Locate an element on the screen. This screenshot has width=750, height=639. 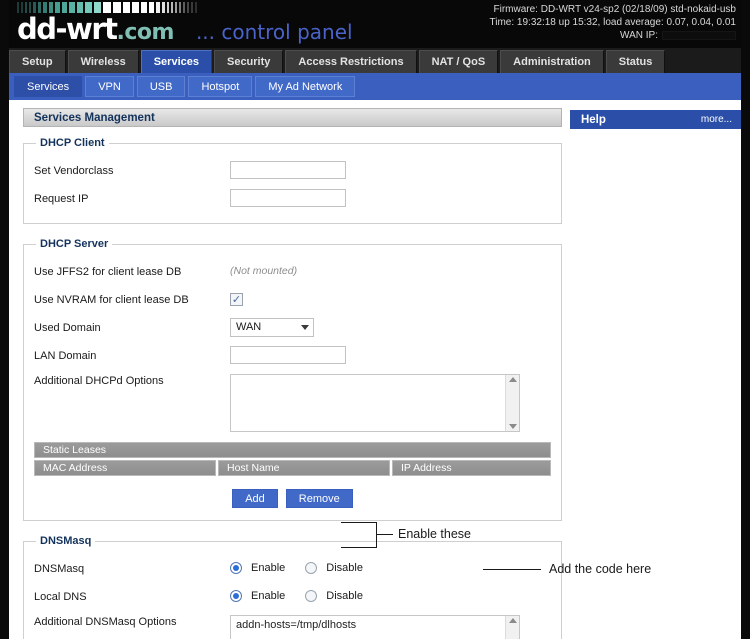
scroll-down-arrow-icon is located at coordinates (512, 426).